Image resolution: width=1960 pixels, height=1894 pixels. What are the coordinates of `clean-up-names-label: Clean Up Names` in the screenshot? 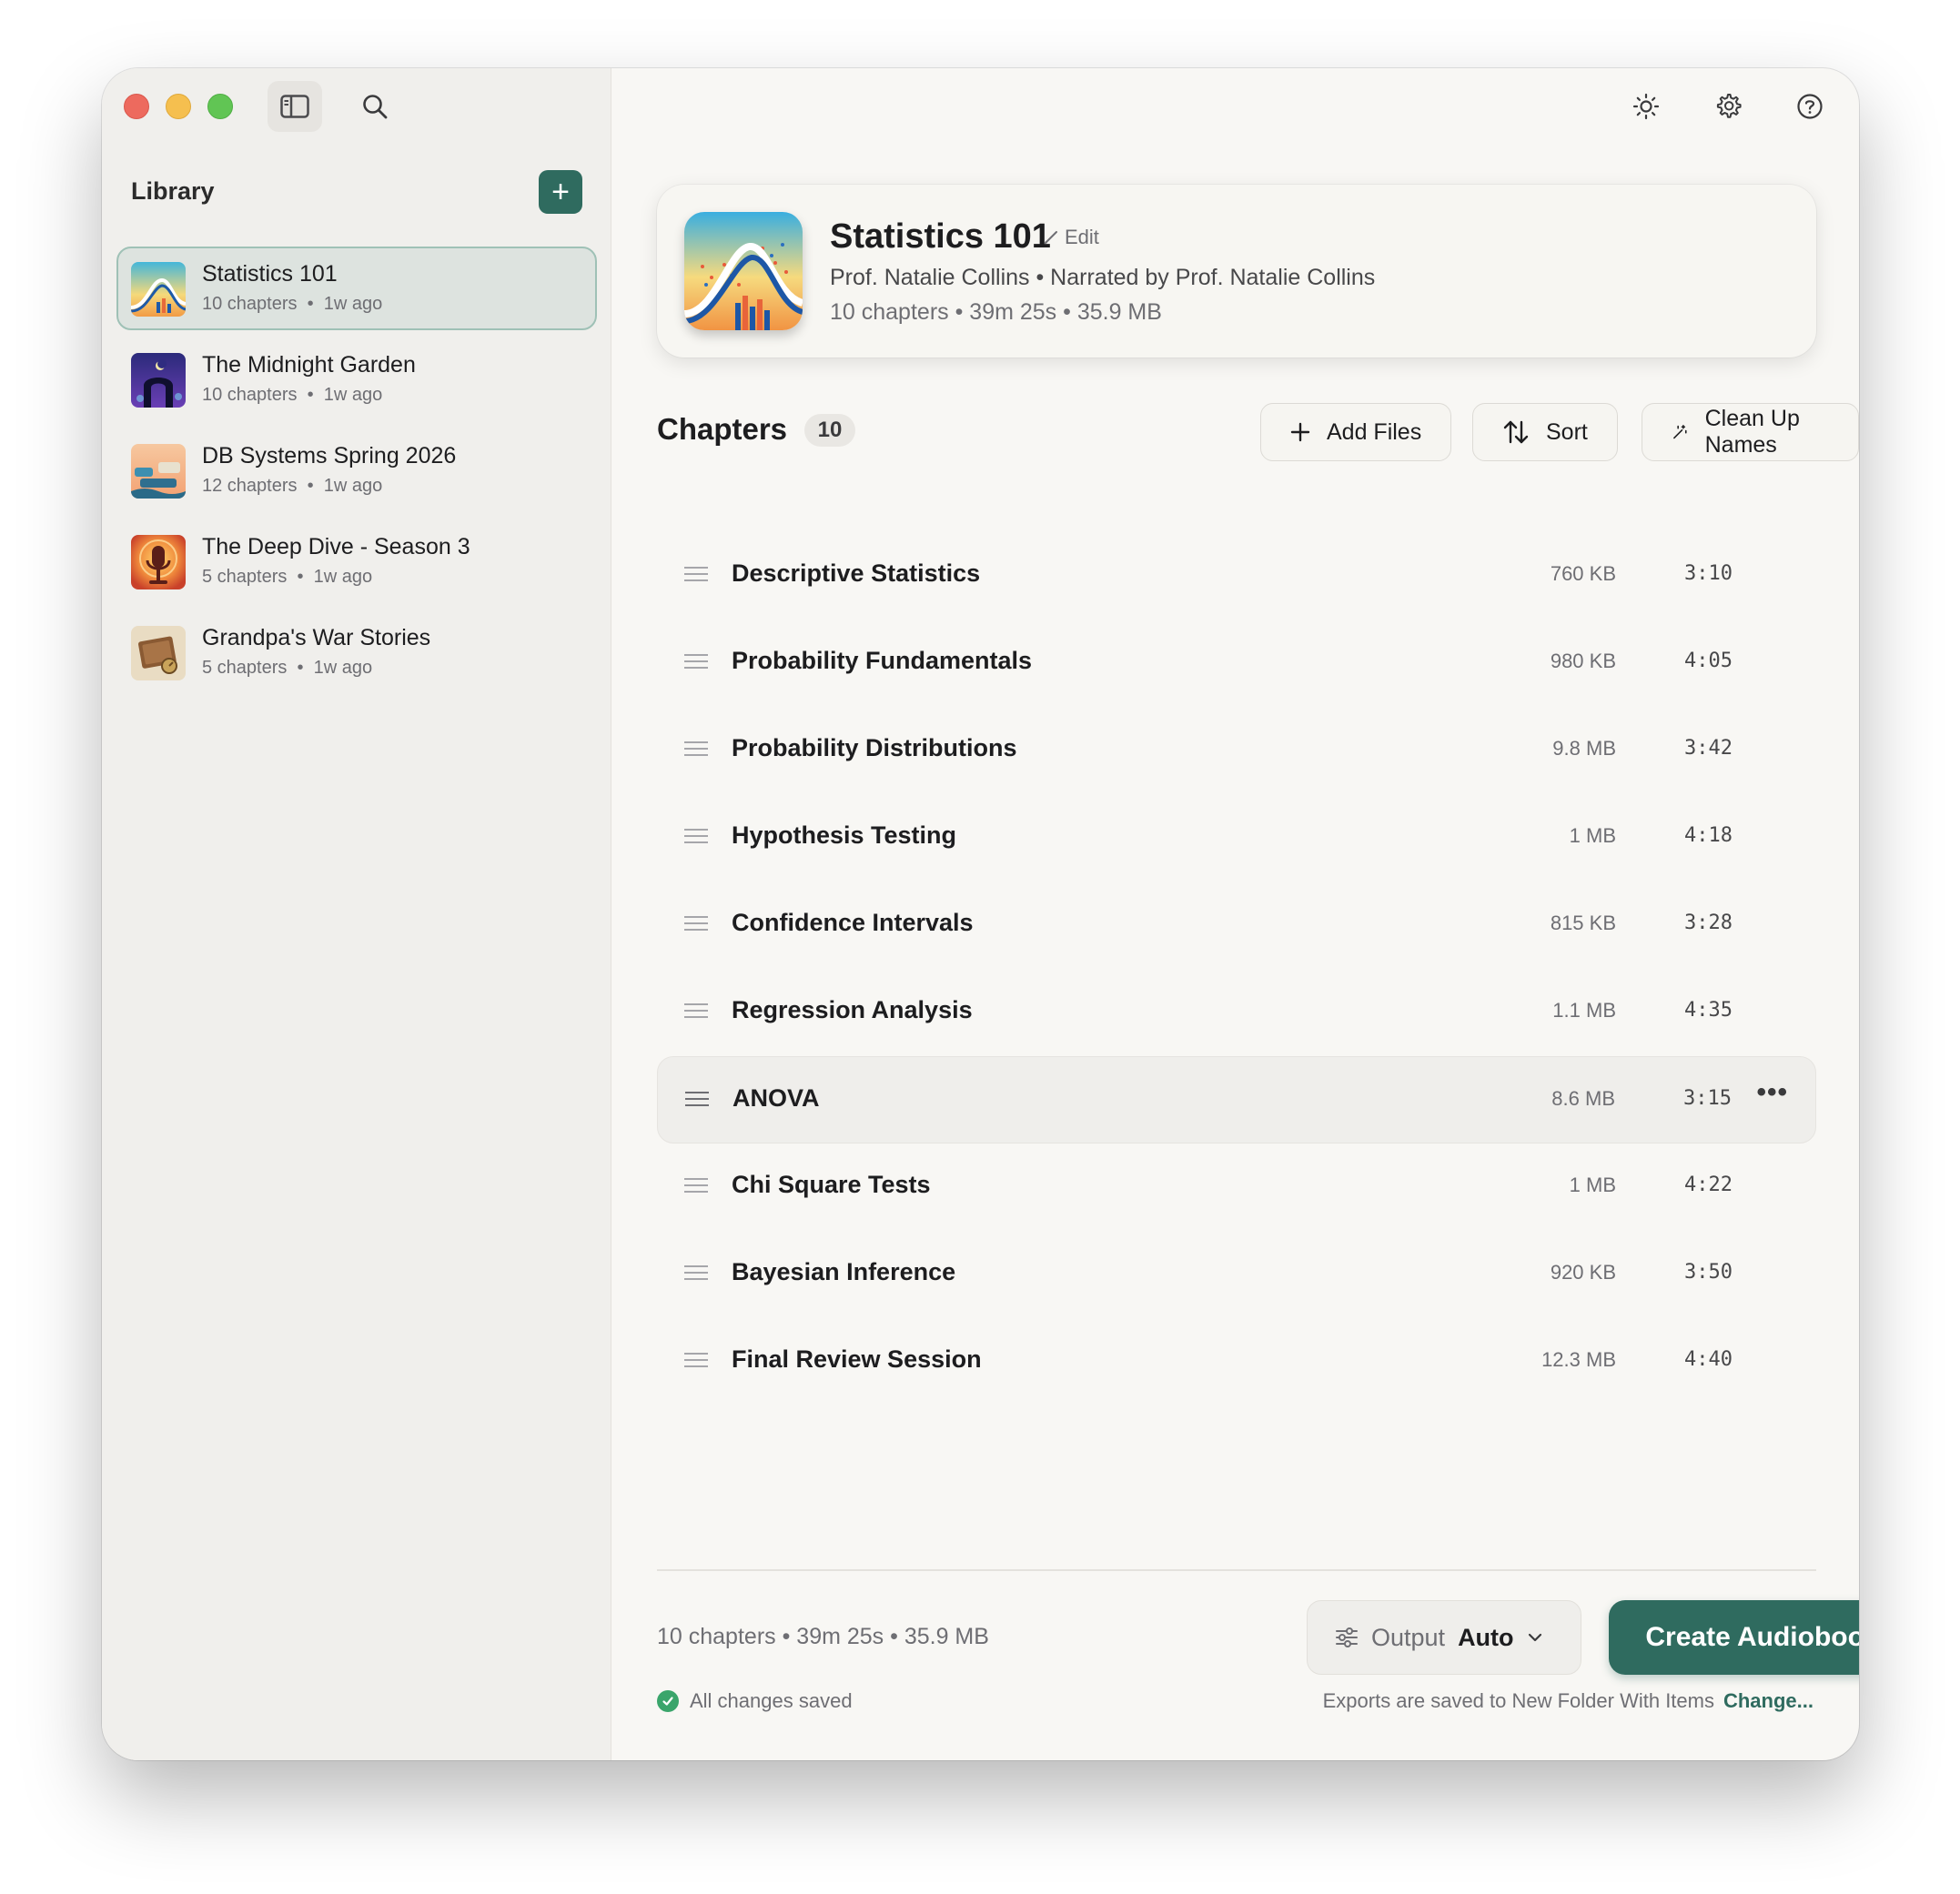 It's located at (1752, 432).